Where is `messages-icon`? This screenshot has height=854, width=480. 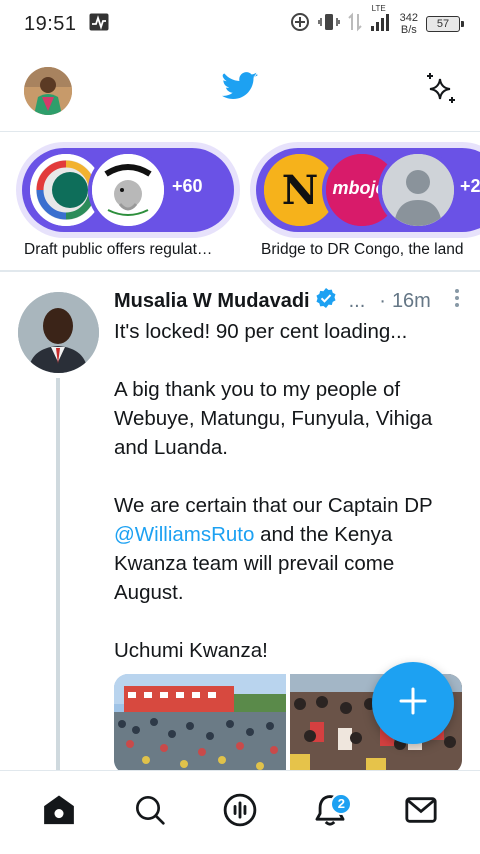
messages-icon is located at coordinates (421, 812).